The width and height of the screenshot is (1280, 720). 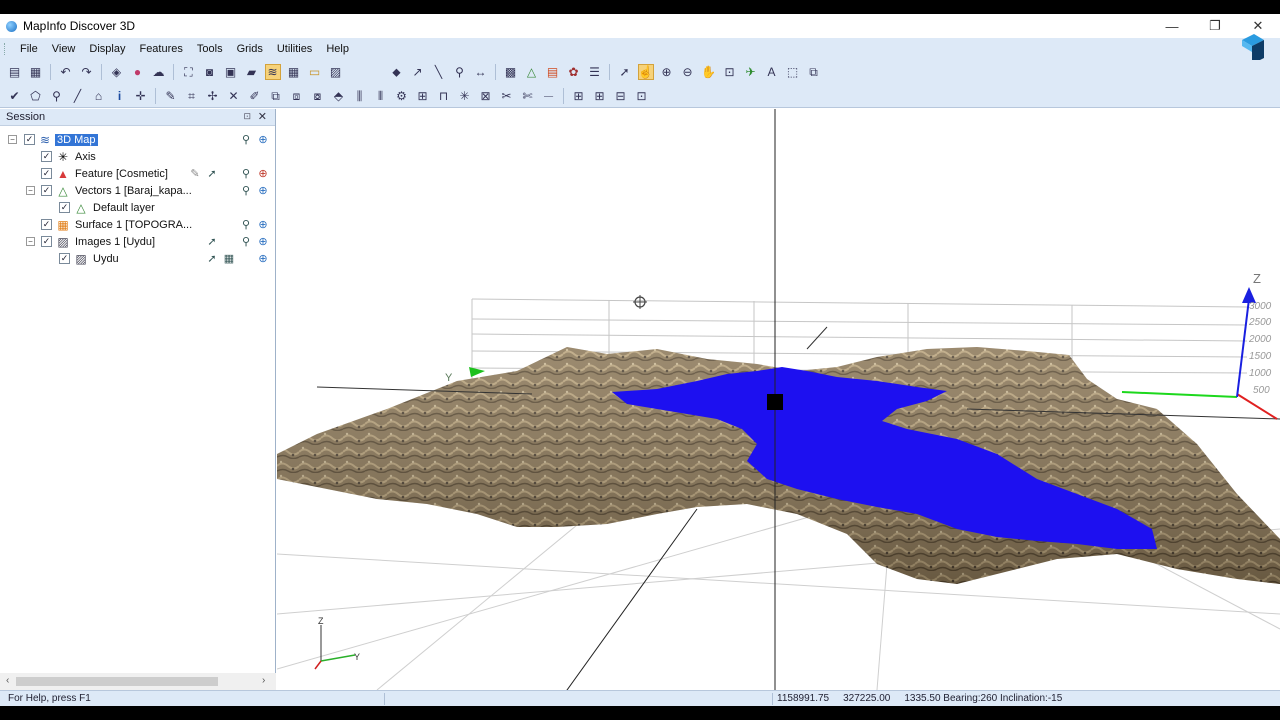 I want to click on scrollbar-thumb, so click(x=117, y=681).